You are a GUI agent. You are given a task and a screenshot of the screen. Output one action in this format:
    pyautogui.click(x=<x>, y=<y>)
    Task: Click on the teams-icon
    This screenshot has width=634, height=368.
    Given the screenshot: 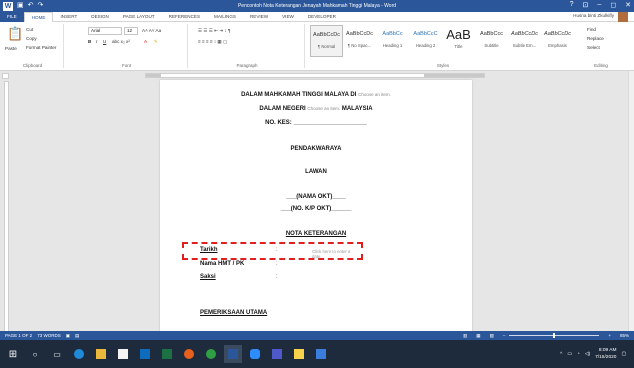 What is the action you would take?
    pyautogui.click(x=277, y=354)
    